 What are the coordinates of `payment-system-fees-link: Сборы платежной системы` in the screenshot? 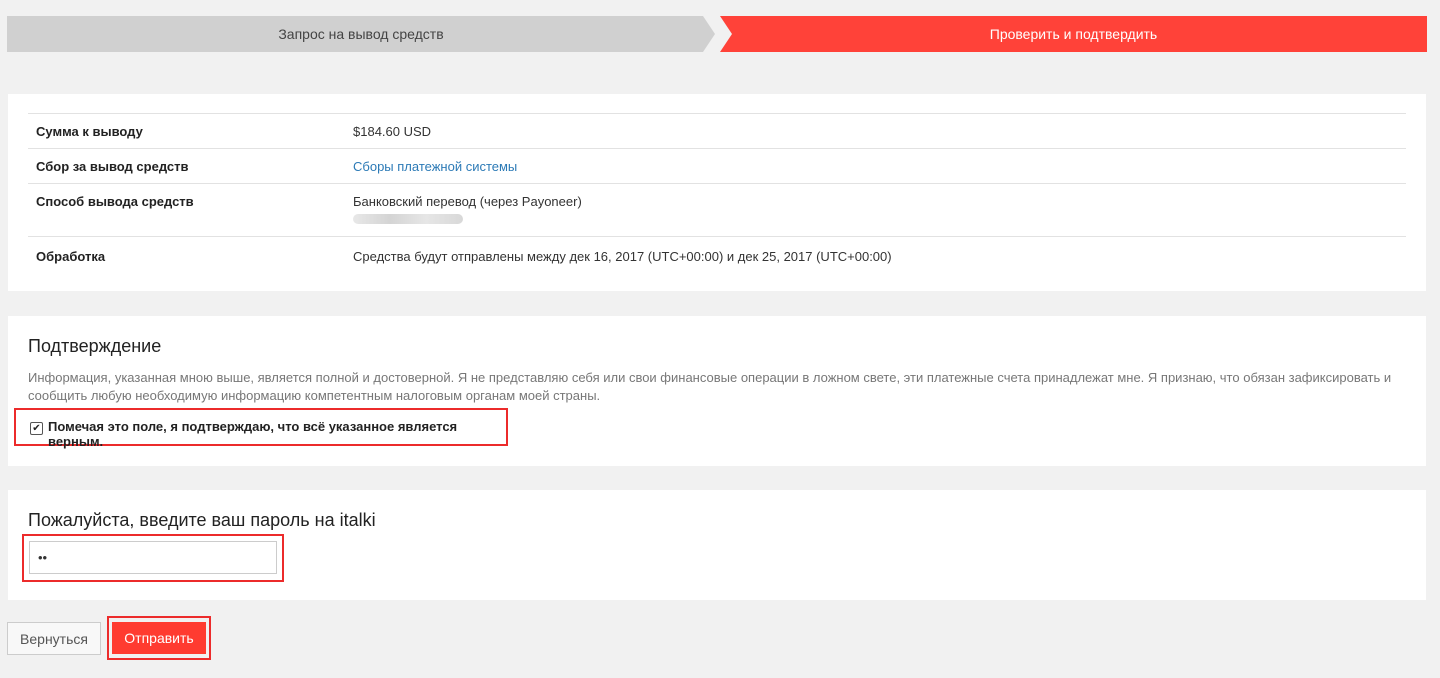 It's located at (435, 166).